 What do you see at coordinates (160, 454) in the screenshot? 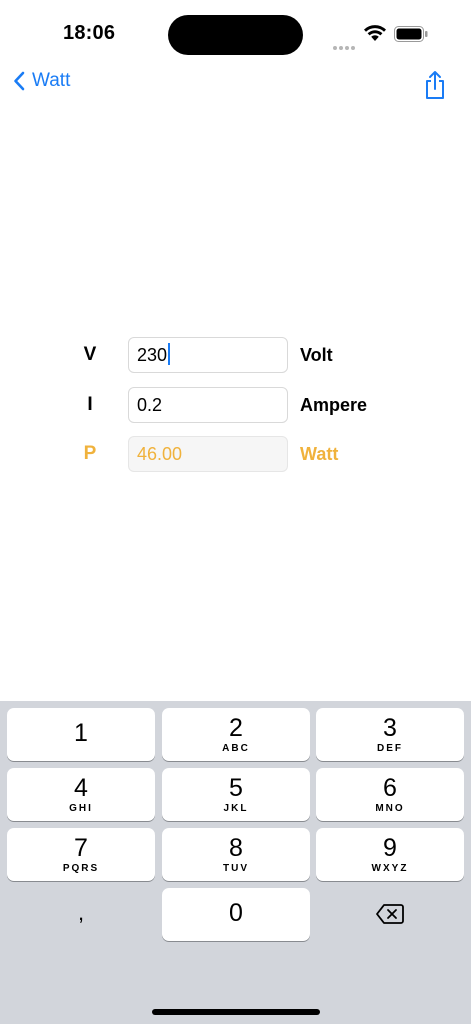
I see `power-value: 46.00` at bounding box center [160, 454].